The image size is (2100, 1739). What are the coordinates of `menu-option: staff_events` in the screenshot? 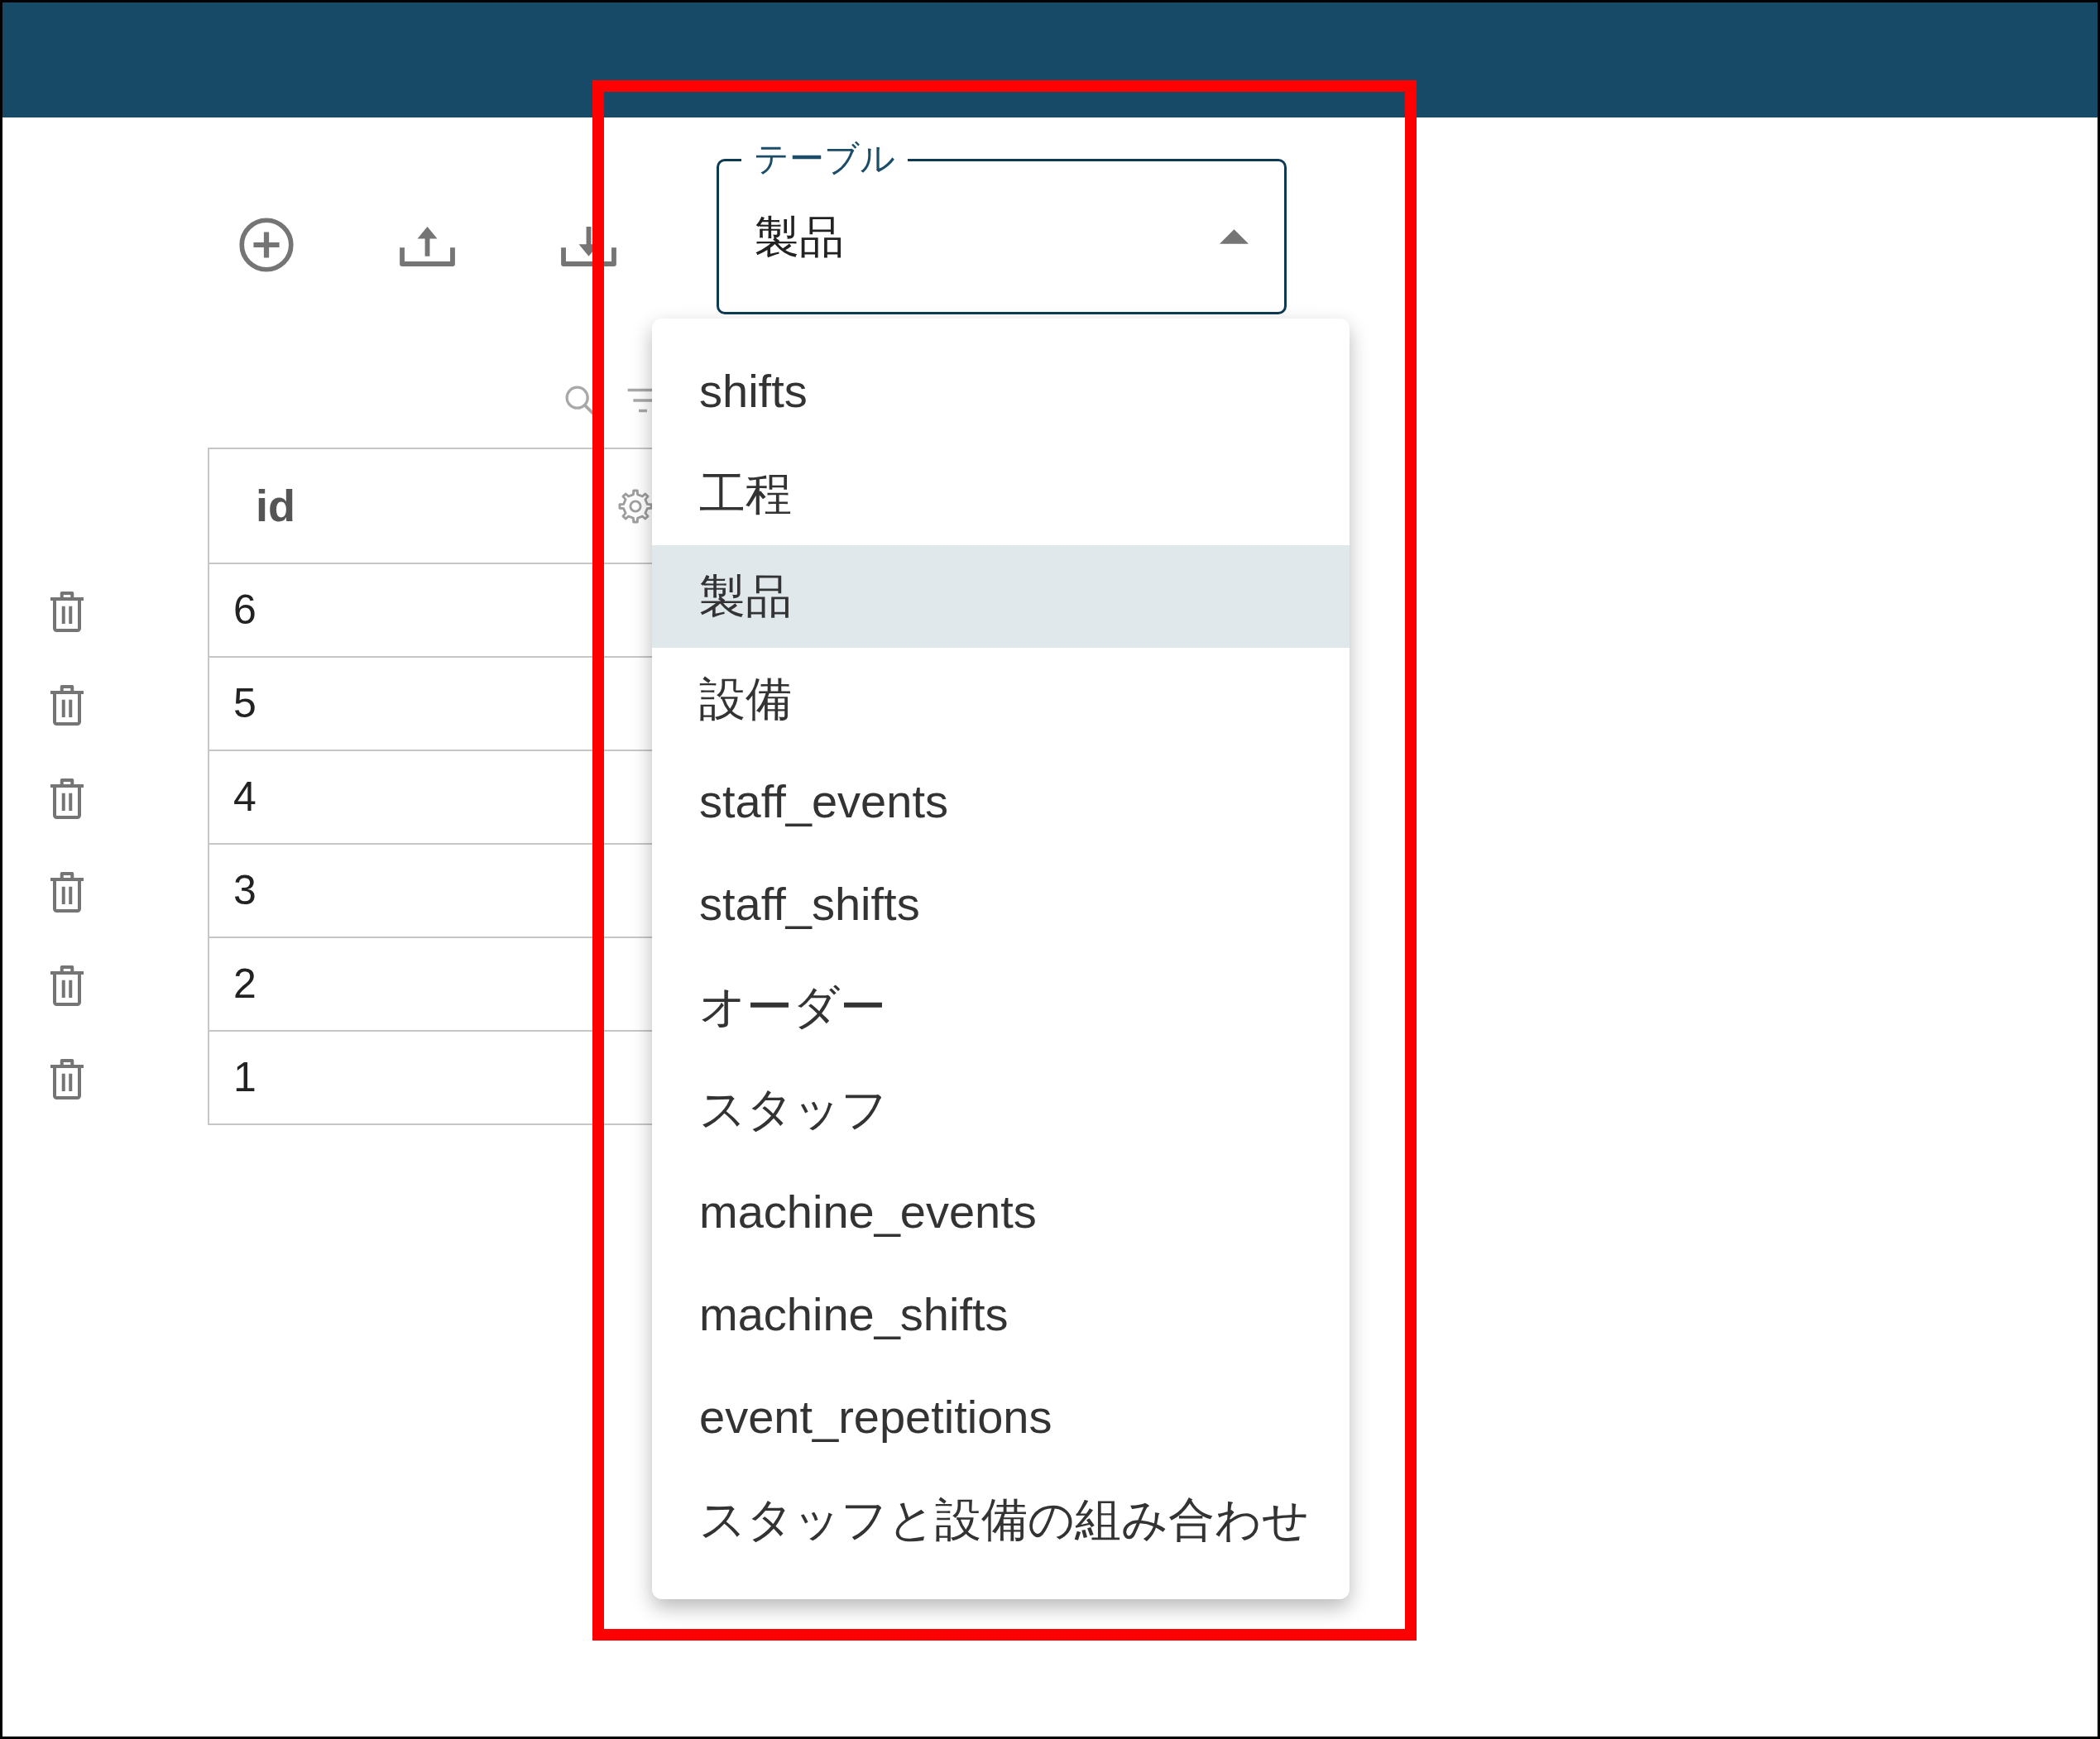 It's located at (1001, 801).